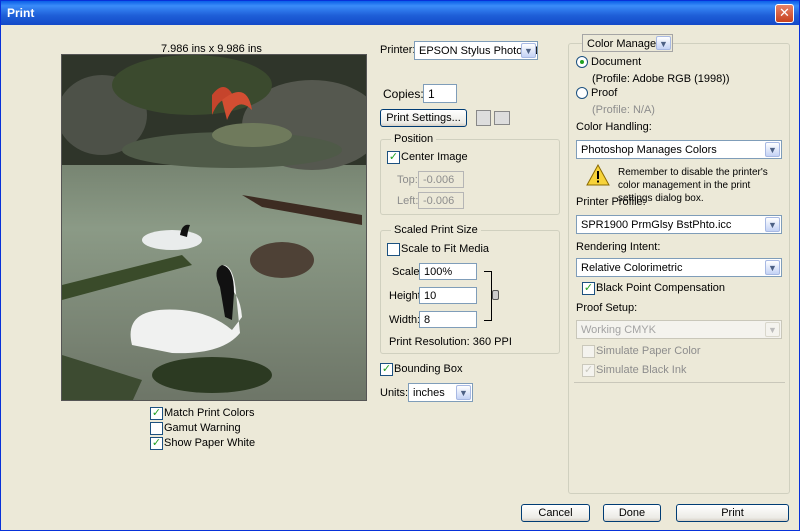 The width and height of the screenshot is (800, 531). Describe the element at coordinates (656, 225) in the screenshot. I see `printer-profile-value: SPR1900 PrmGlsy BstPhto.icc` at that location.